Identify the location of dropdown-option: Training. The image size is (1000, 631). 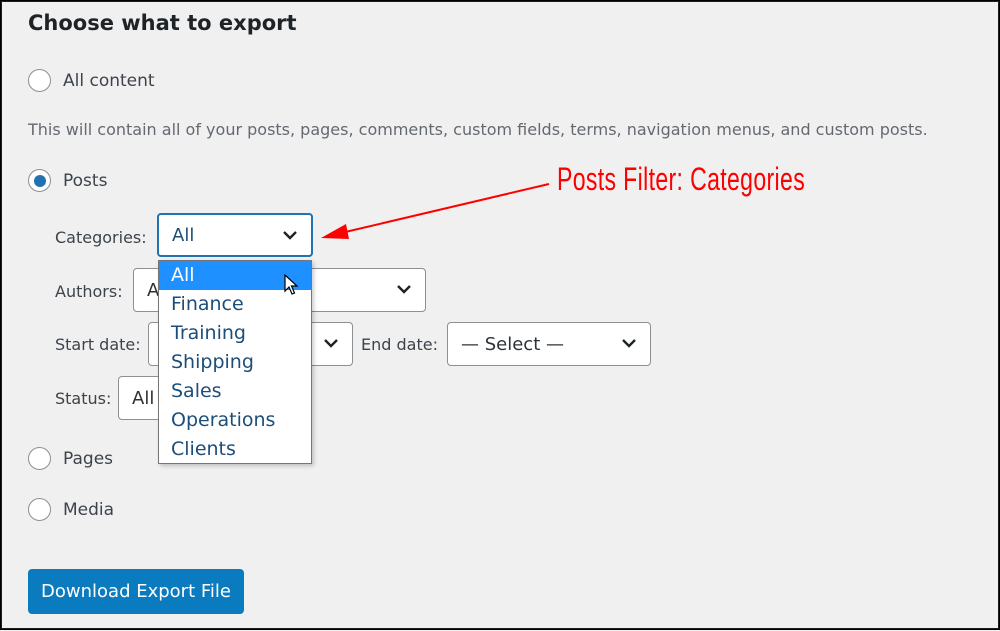
(235, 333).